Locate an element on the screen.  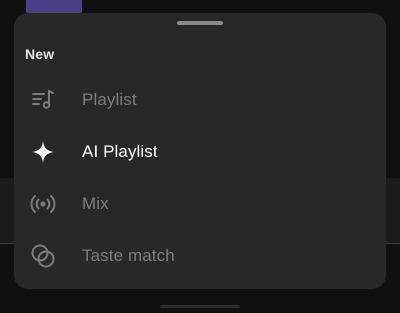
background-tab-indicator is located at coordinates (54, 6).